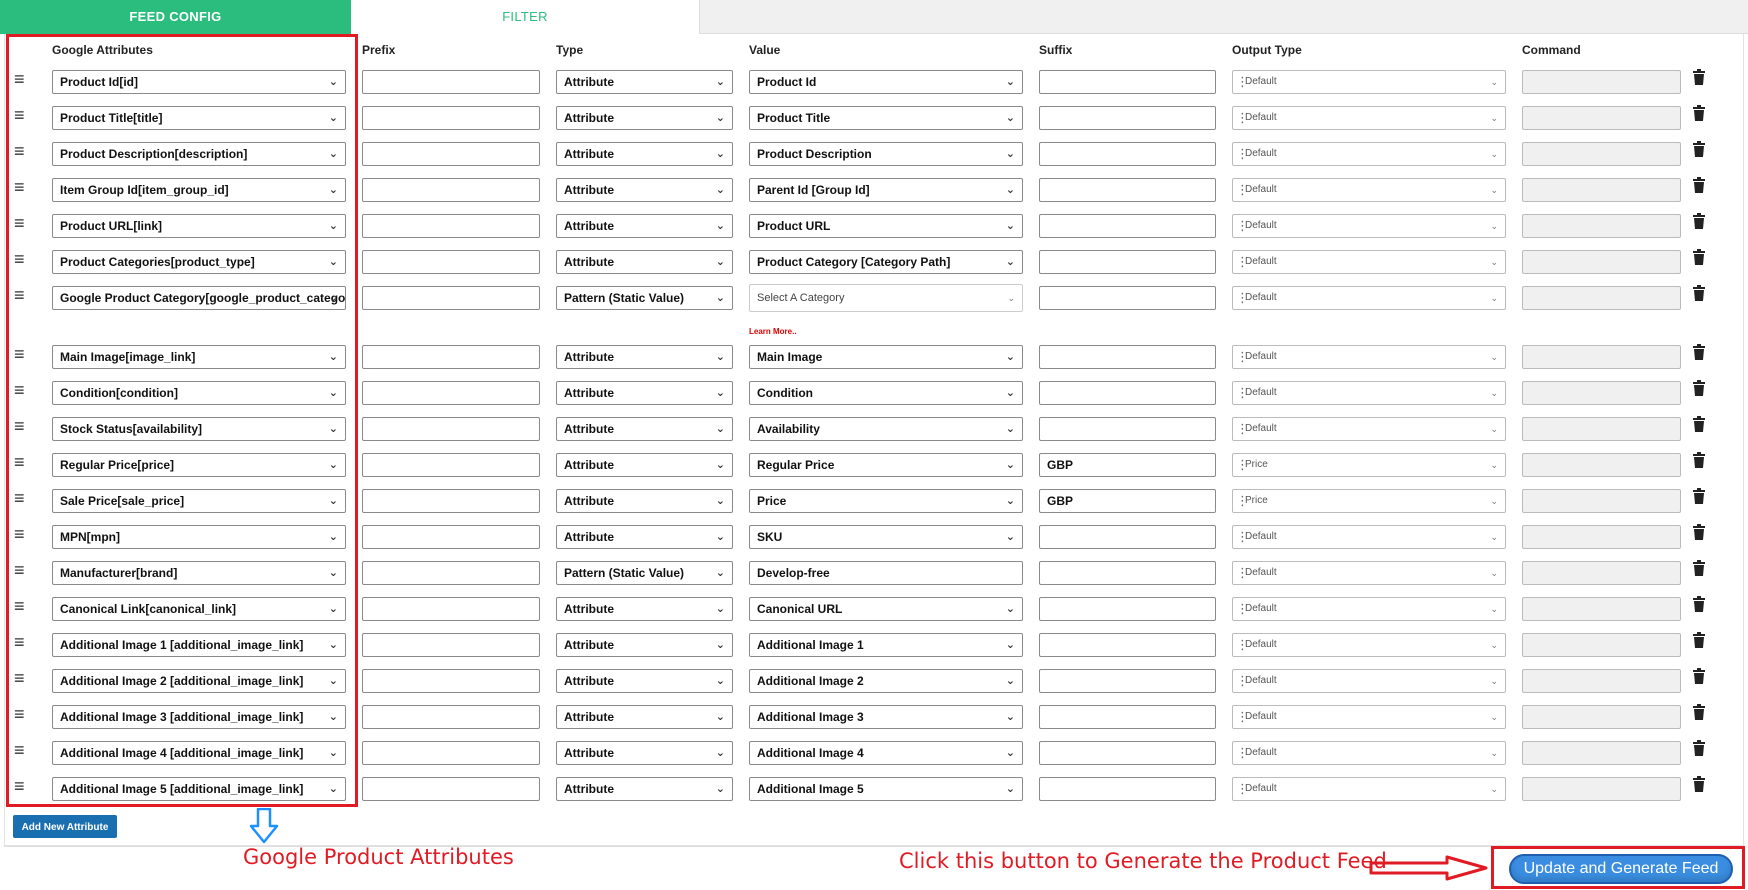  Describe the element at coordinates (886, 645) in the screenshot. I see `value-select: Additional Image 1 ⌄` at that location.